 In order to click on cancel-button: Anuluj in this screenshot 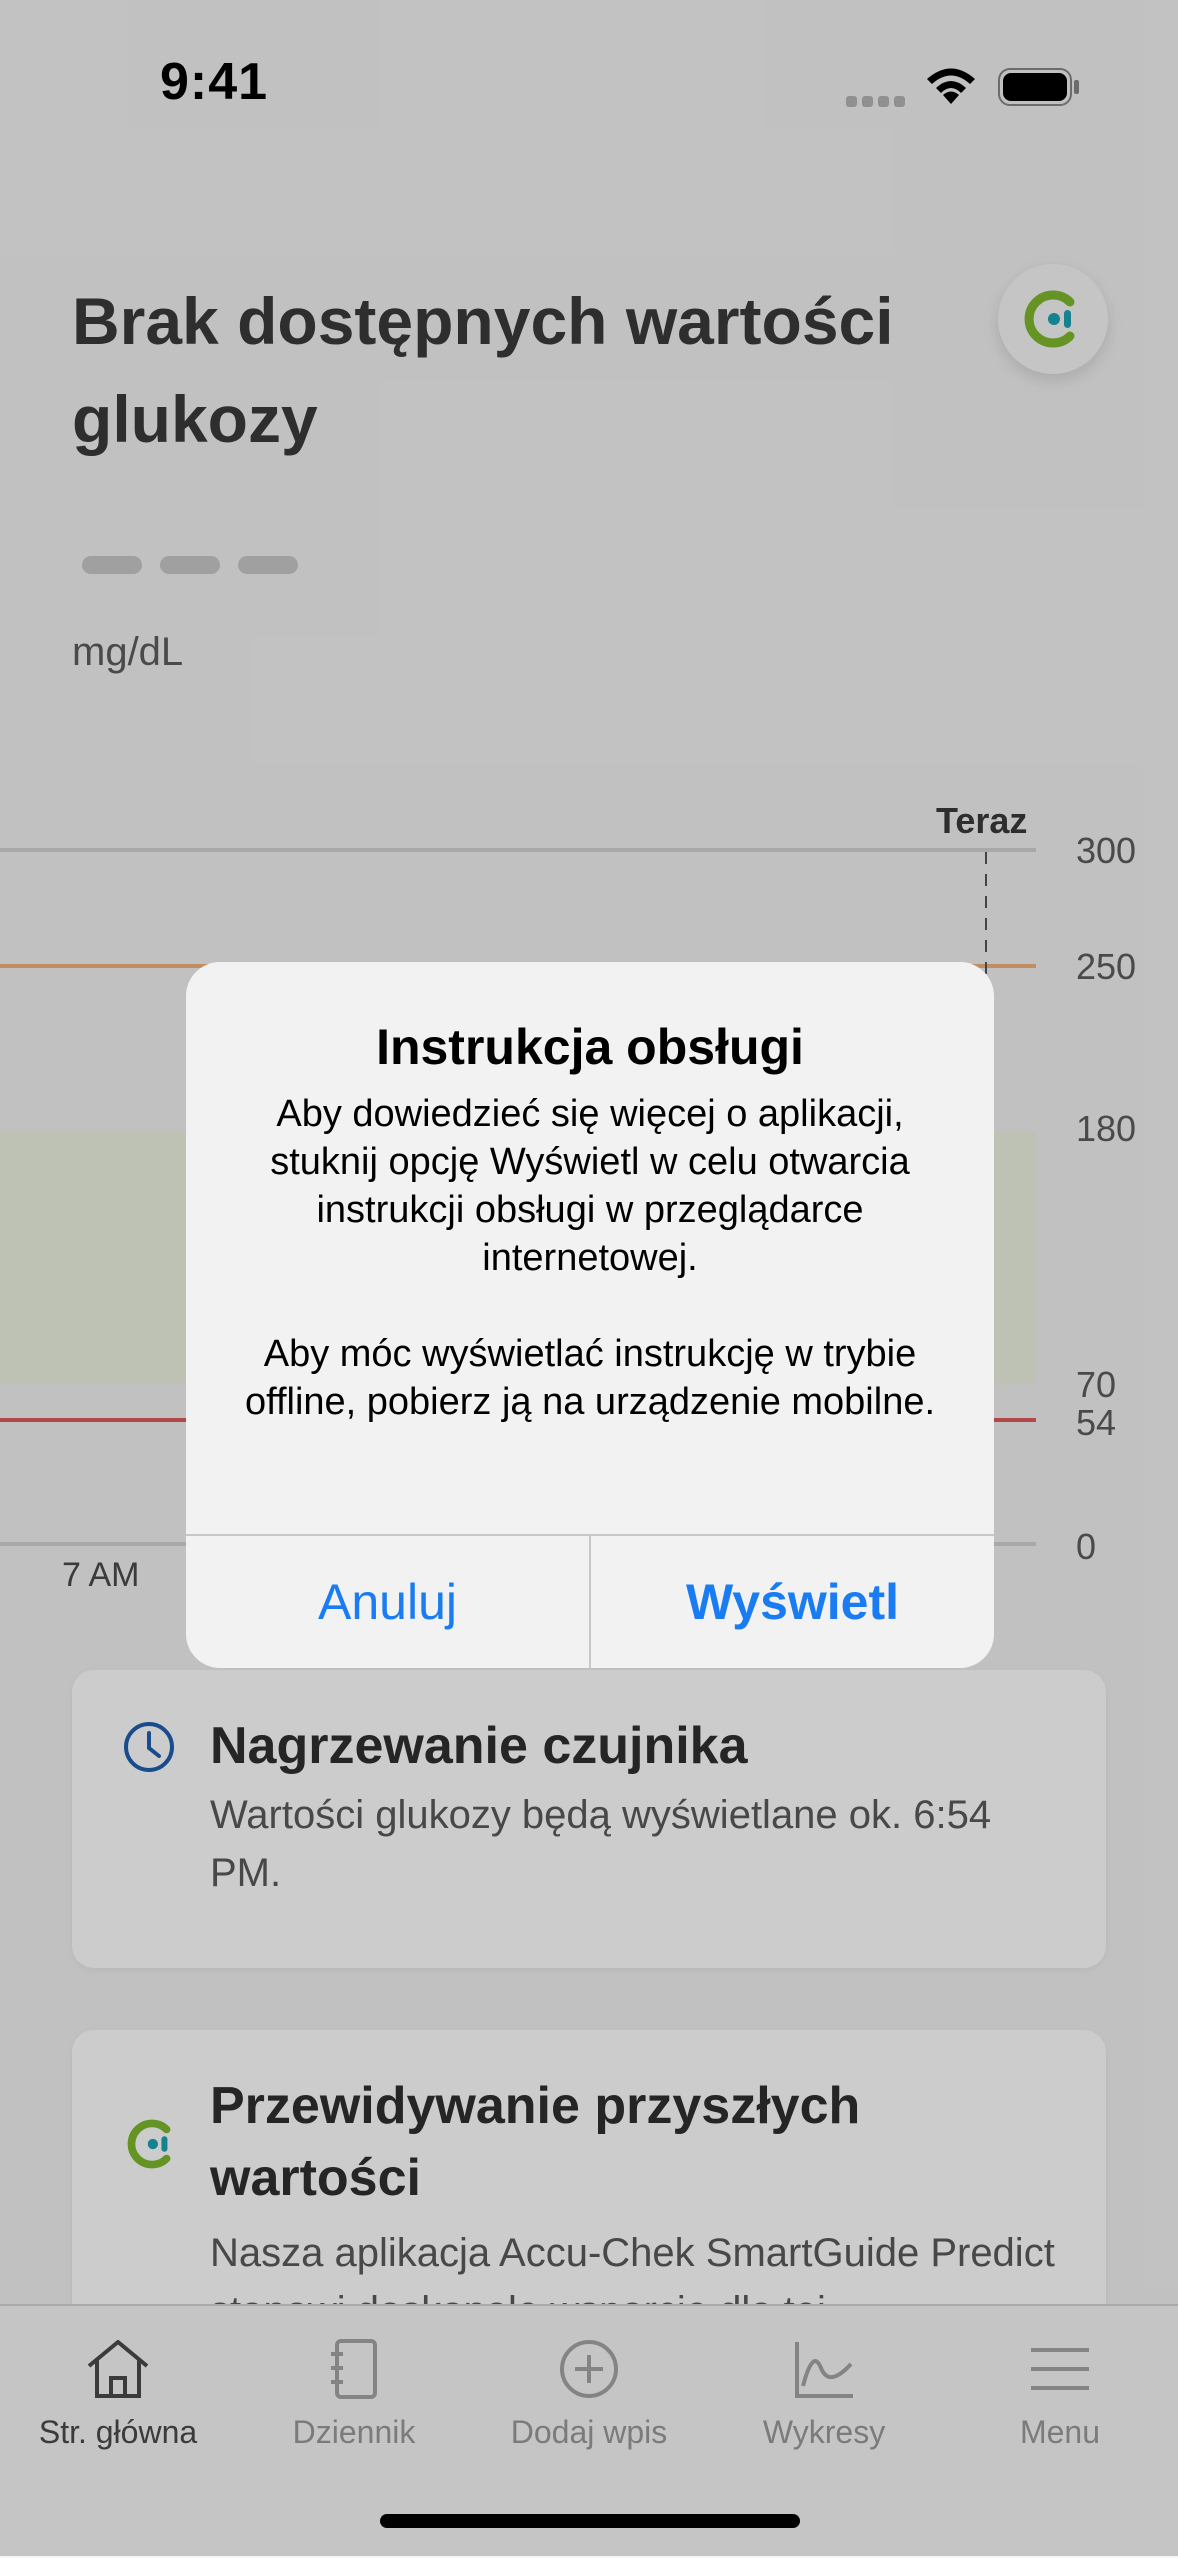, I will do `click(387, 1602)`.